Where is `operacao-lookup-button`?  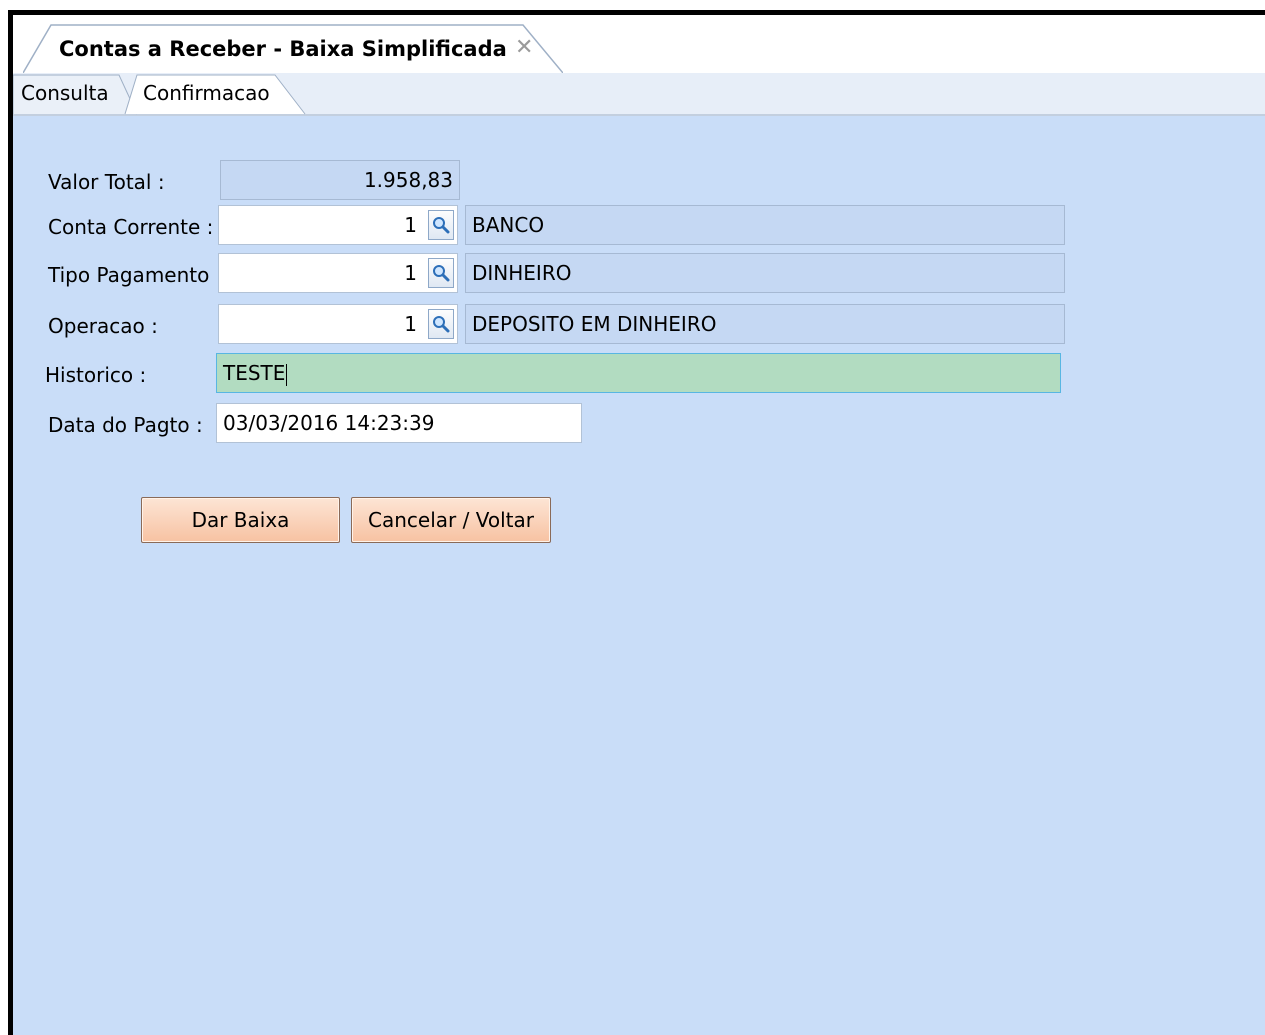
operacao-lookup-button is located at coordinates (441, 324).